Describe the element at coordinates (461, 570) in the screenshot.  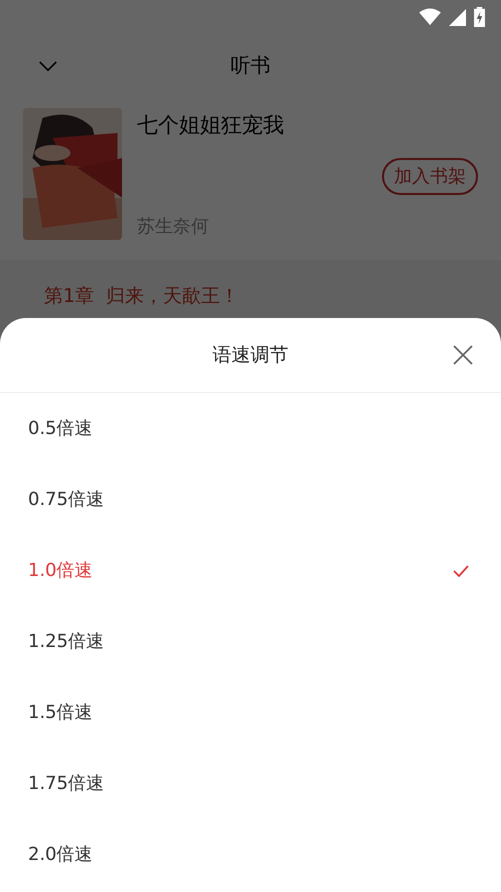
I see `check-icon` at that location.